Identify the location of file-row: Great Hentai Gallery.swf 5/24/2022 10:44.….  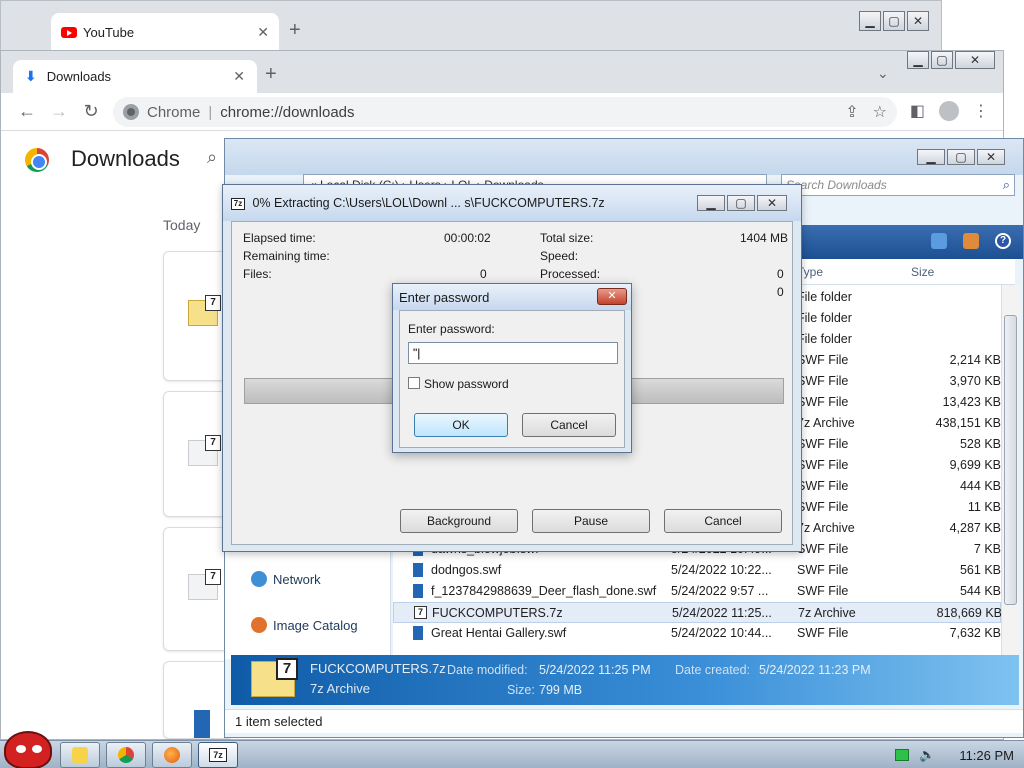
(697, 633).